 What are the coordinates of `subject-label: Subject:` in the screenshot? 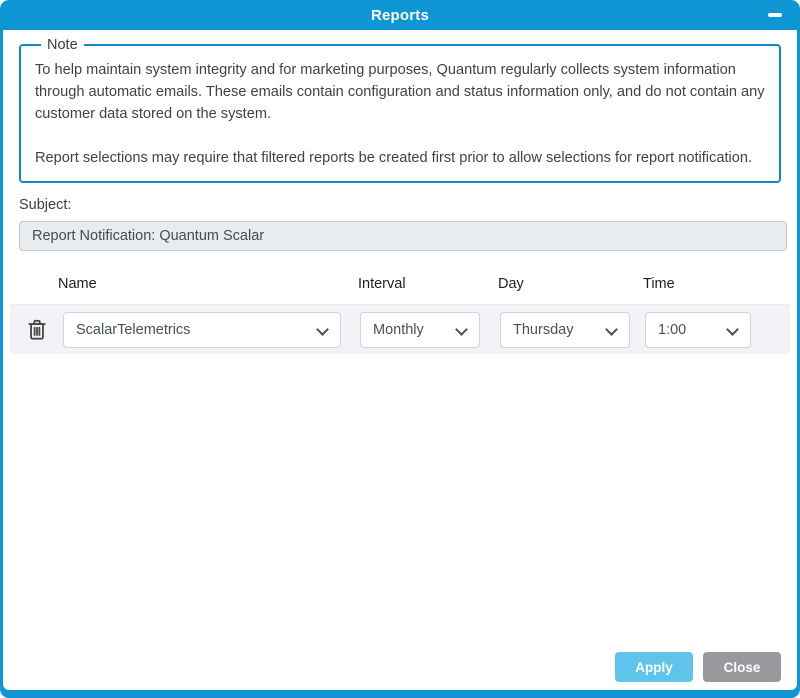 It's located at (45, 205).